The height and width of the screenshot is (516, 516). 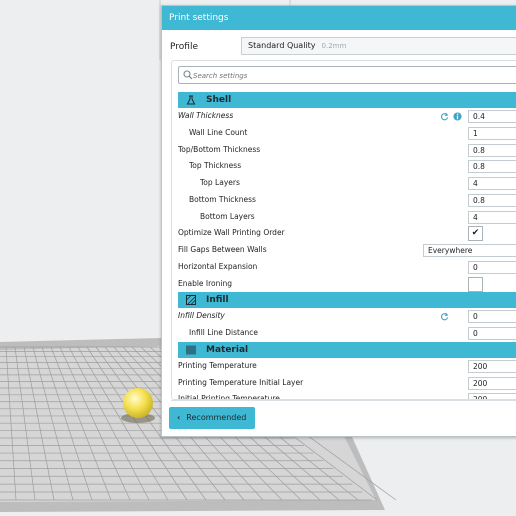 What do you see at coordinates (191, 300) in the screenshot?
I see `infill-icon` at bounding box center [191, 300].